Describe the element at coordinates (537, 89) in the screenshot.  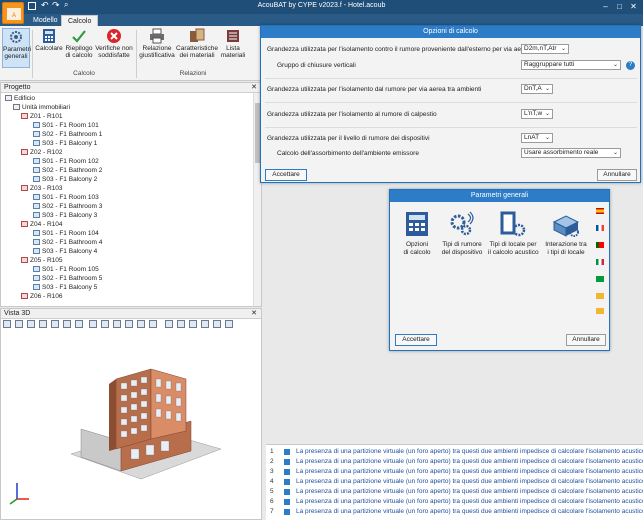
I see `isolamento-ambienti-select: DnT,A ⌄` at that location.